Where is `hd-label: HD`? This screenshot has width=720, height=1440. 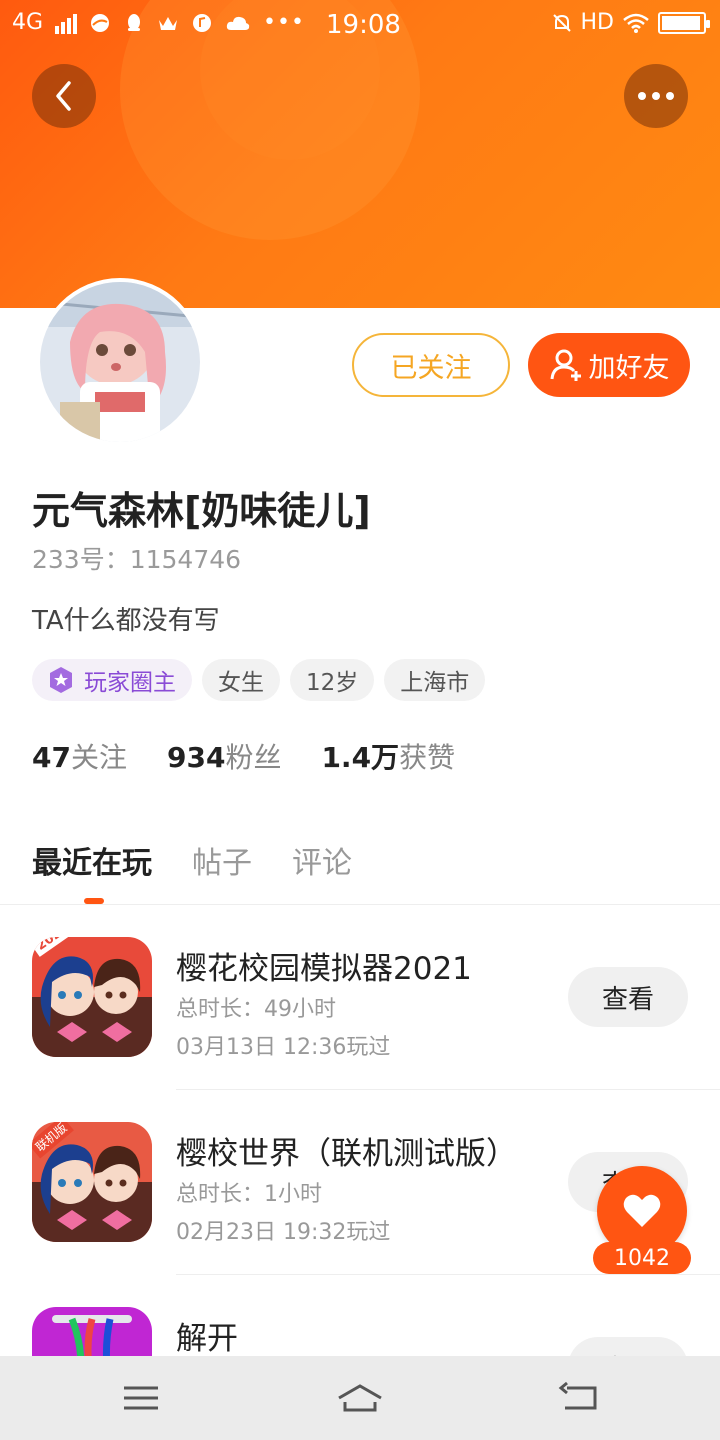 hd-label: HD is located at coordinates (597, 22).